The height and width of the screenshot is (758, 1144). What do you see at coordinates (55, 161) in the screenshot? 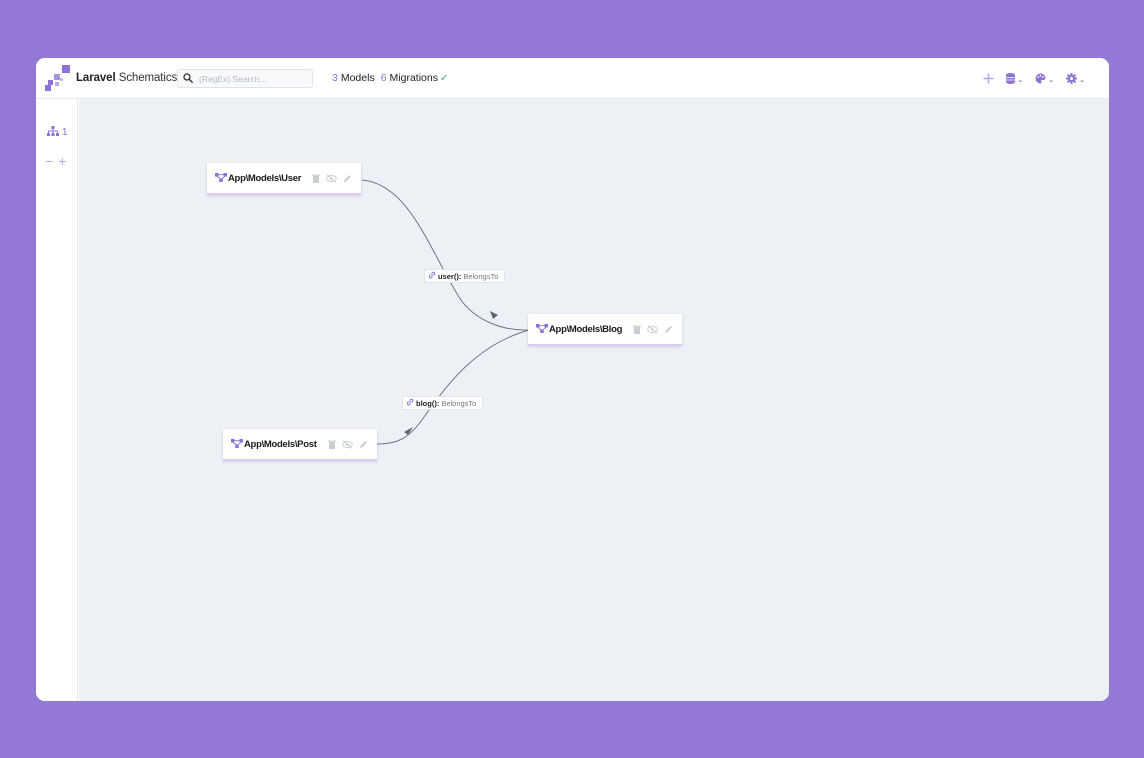
I see `zoom-controls: − +` at bounding box center [55, 161].